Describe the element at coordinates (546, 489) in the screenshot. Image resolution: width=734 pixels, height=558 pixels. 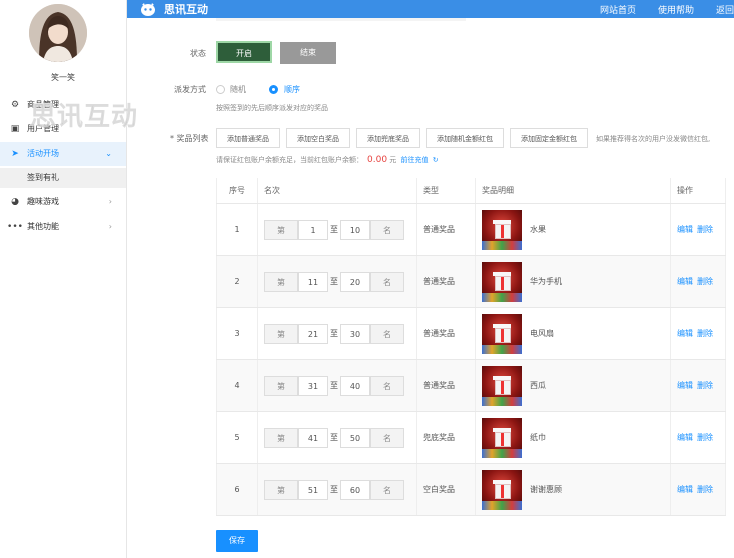
I see `prize-name: 谢谢惠顾` at that location.